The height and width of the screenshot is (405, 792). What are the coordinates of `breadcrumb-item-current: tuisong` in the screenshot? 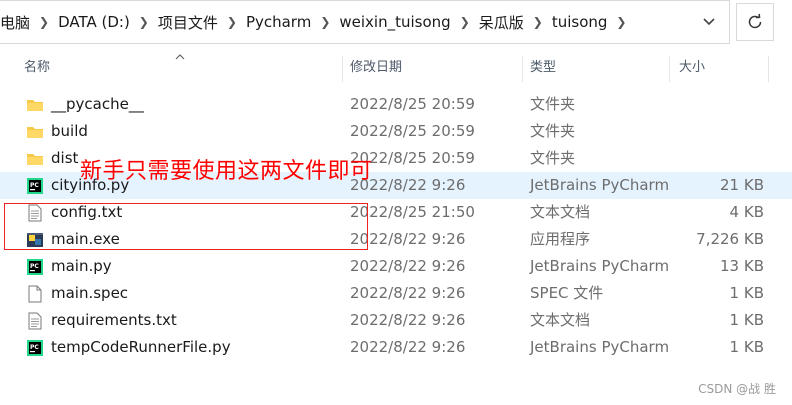 It's located at (580, 22).